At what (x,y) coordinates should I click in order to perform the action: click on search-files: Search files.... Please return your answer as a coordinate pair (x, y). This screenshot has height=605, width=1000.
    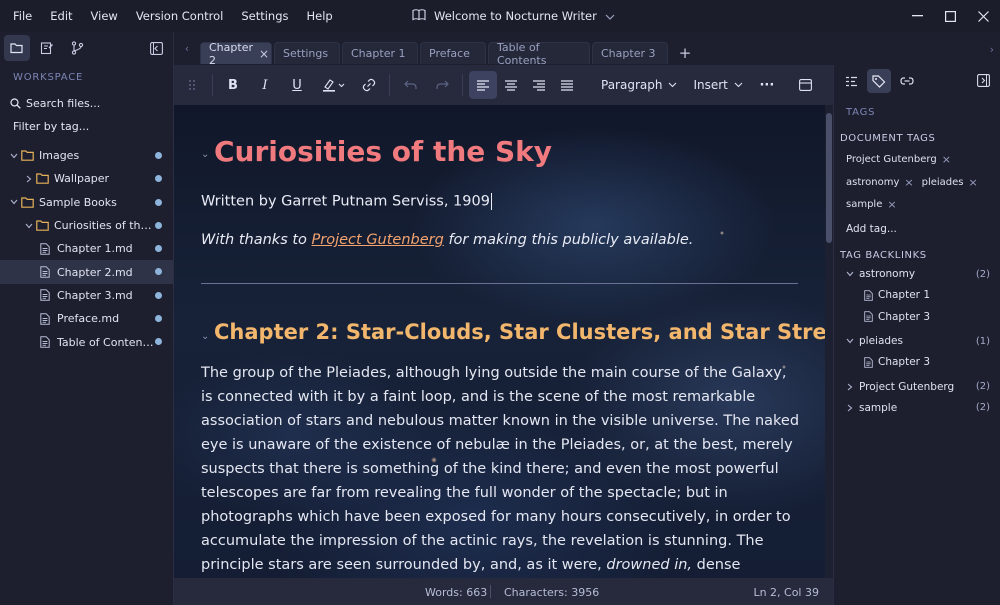
    Looking at the image, I should click on (86, 103).